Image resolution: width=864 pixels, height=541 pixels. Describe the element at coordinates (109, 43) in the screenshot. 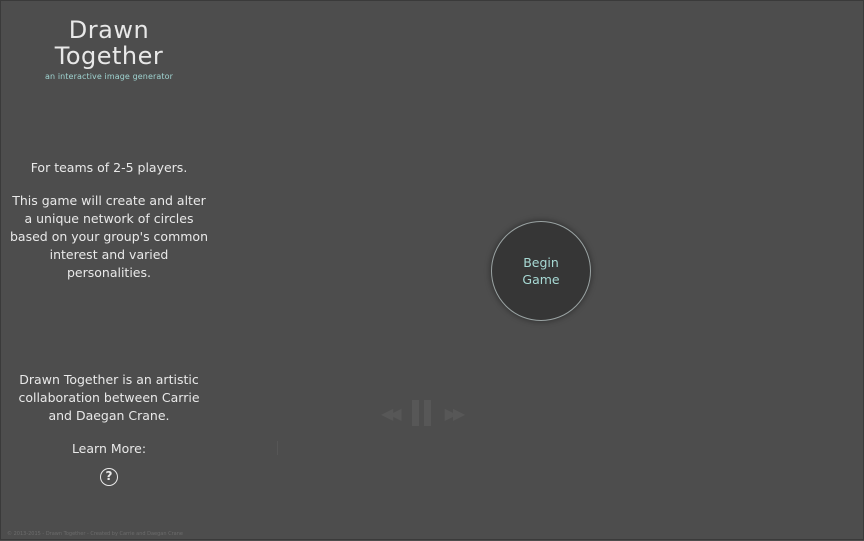

I see `app-title: Drawn Together` at that location.